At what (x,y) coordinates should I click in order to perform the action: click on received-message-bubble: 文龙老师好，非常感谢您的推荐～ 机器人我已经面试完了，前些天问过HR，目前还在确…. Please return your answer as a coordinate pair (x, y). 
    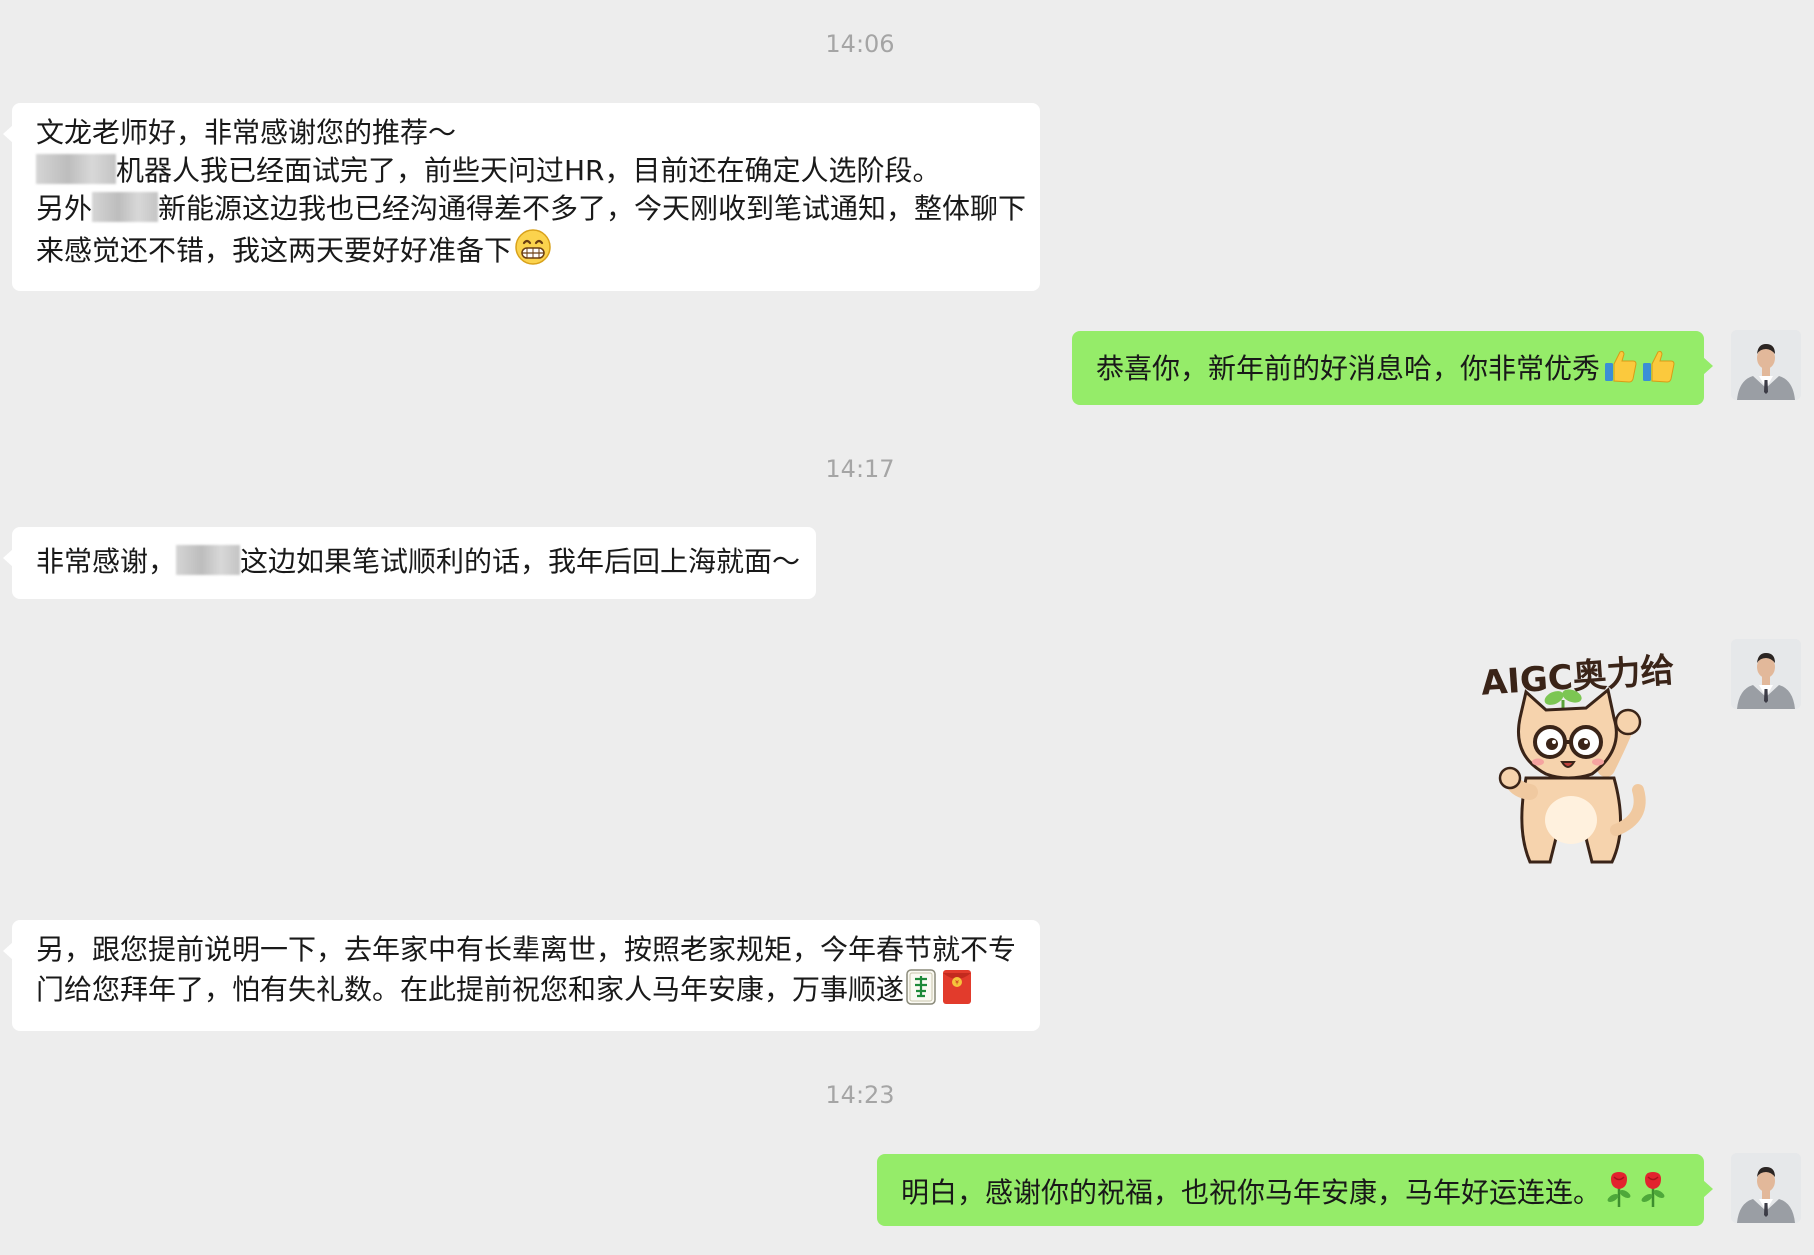
    Looking at the image, I should click on (521, 197).